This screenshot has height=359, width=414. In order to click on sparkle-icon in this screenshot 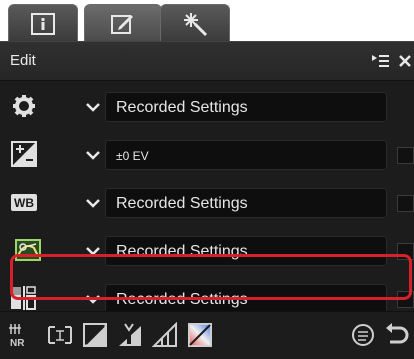, I will do `click(196, 24)`.